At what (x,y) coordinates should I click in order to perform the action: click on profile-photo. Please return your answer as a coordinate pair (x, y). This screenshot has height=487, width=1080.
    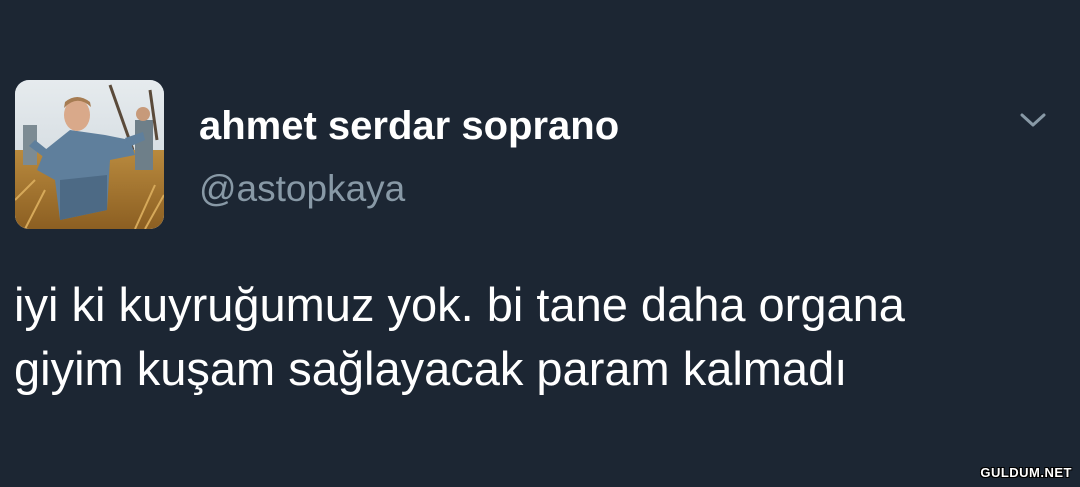
    Looking at the image, I should click on (89, 154).